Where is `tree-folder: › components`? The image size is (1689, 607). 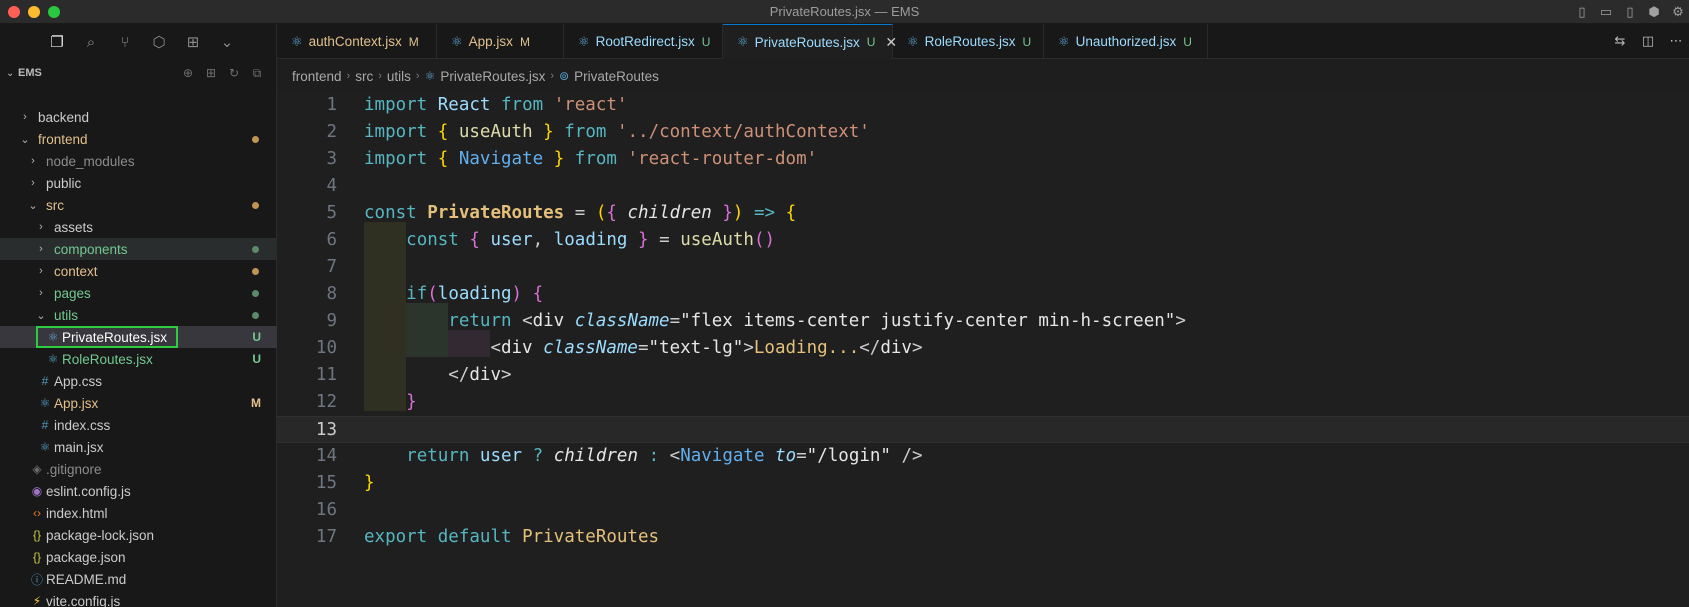 tree-folder: › components is located at coordinates (138, 249).